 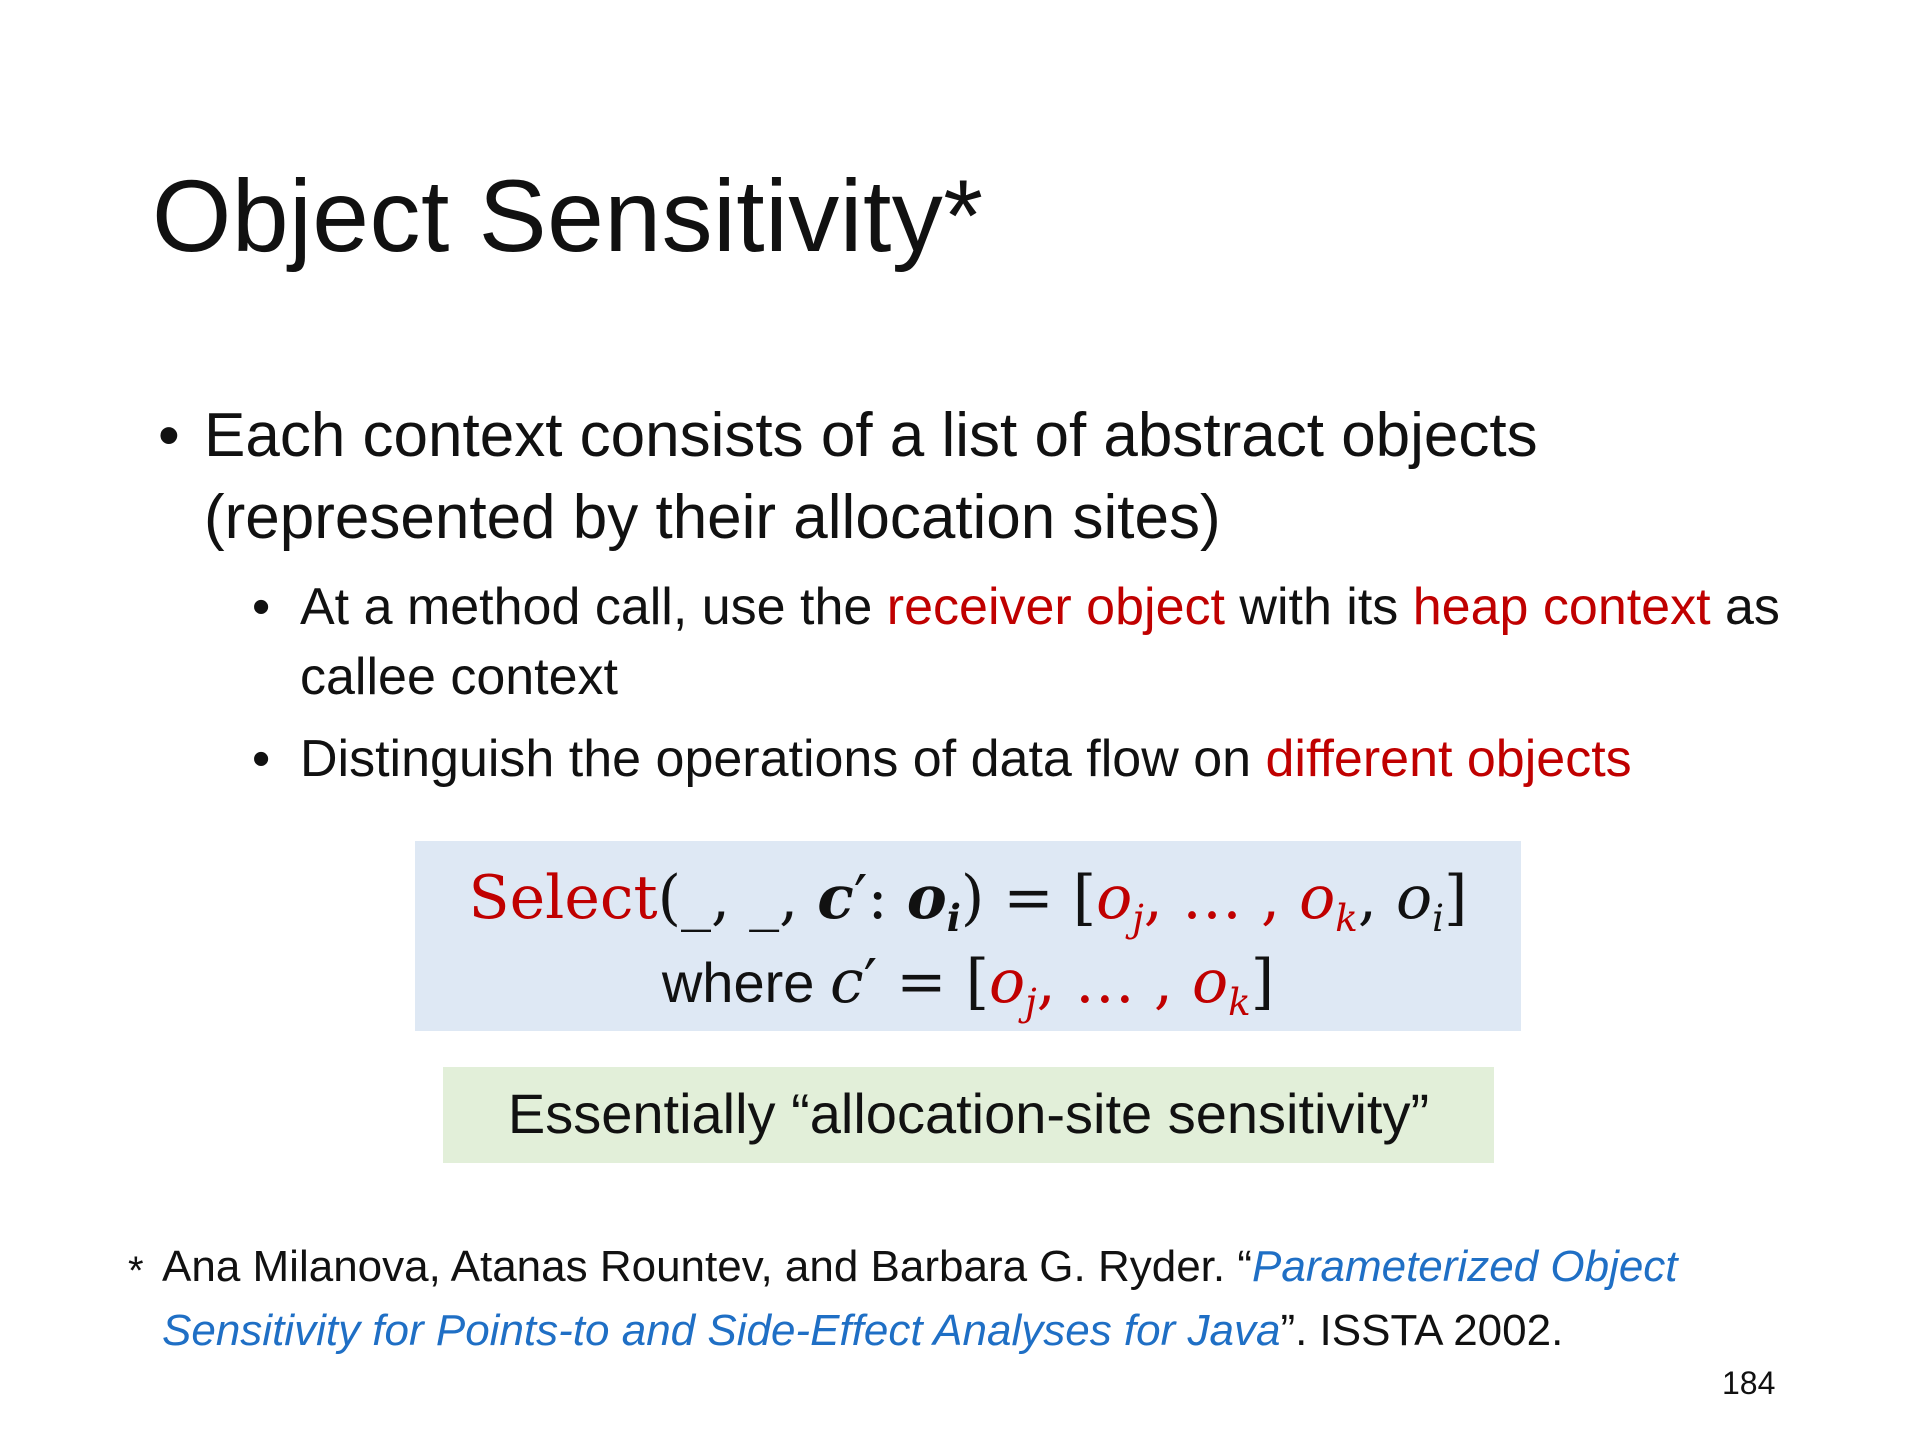 What do you see at coordinates (1561, 607) in the screenshot?
I see `highlight-heap-context: heap context` at bounding box center [1561, 607].